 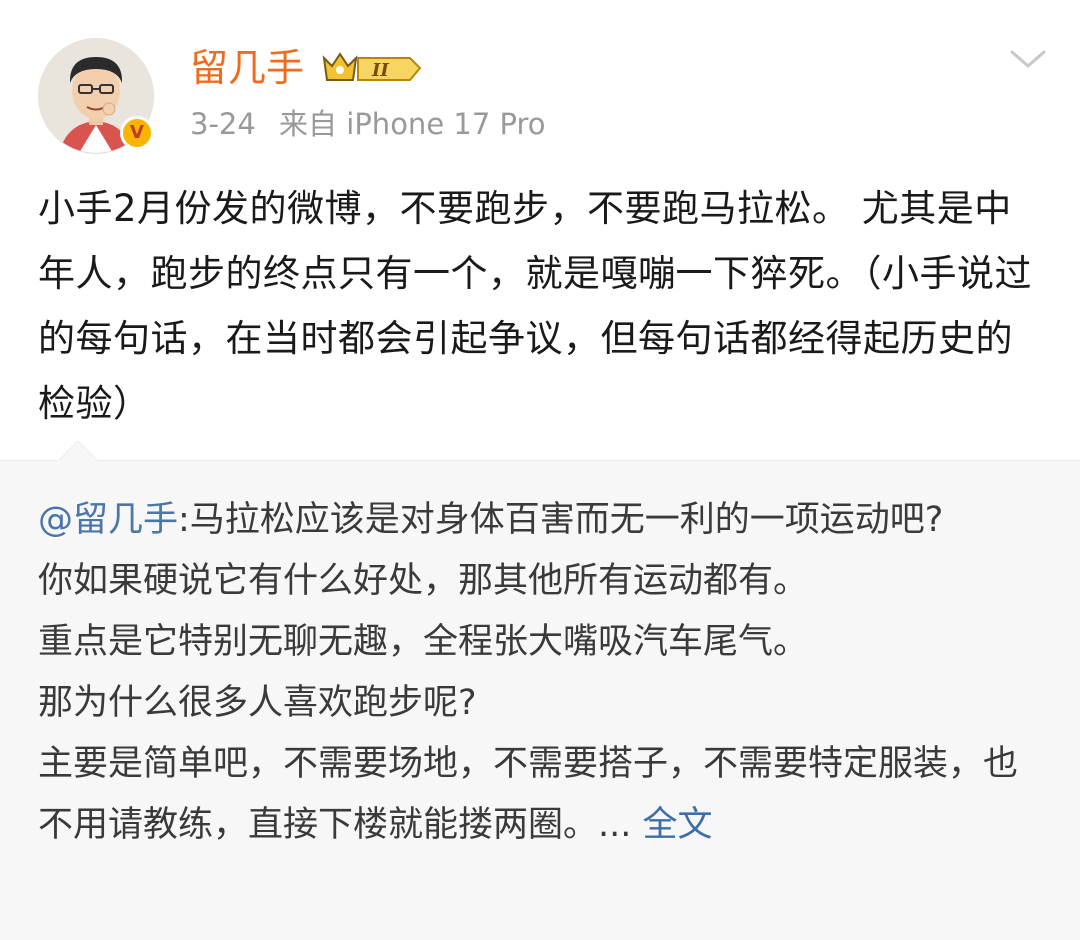 What do you see at coordinates (247, 68) in the screenshot?
I see `username: 留几手` at bounding box center [247, 68].